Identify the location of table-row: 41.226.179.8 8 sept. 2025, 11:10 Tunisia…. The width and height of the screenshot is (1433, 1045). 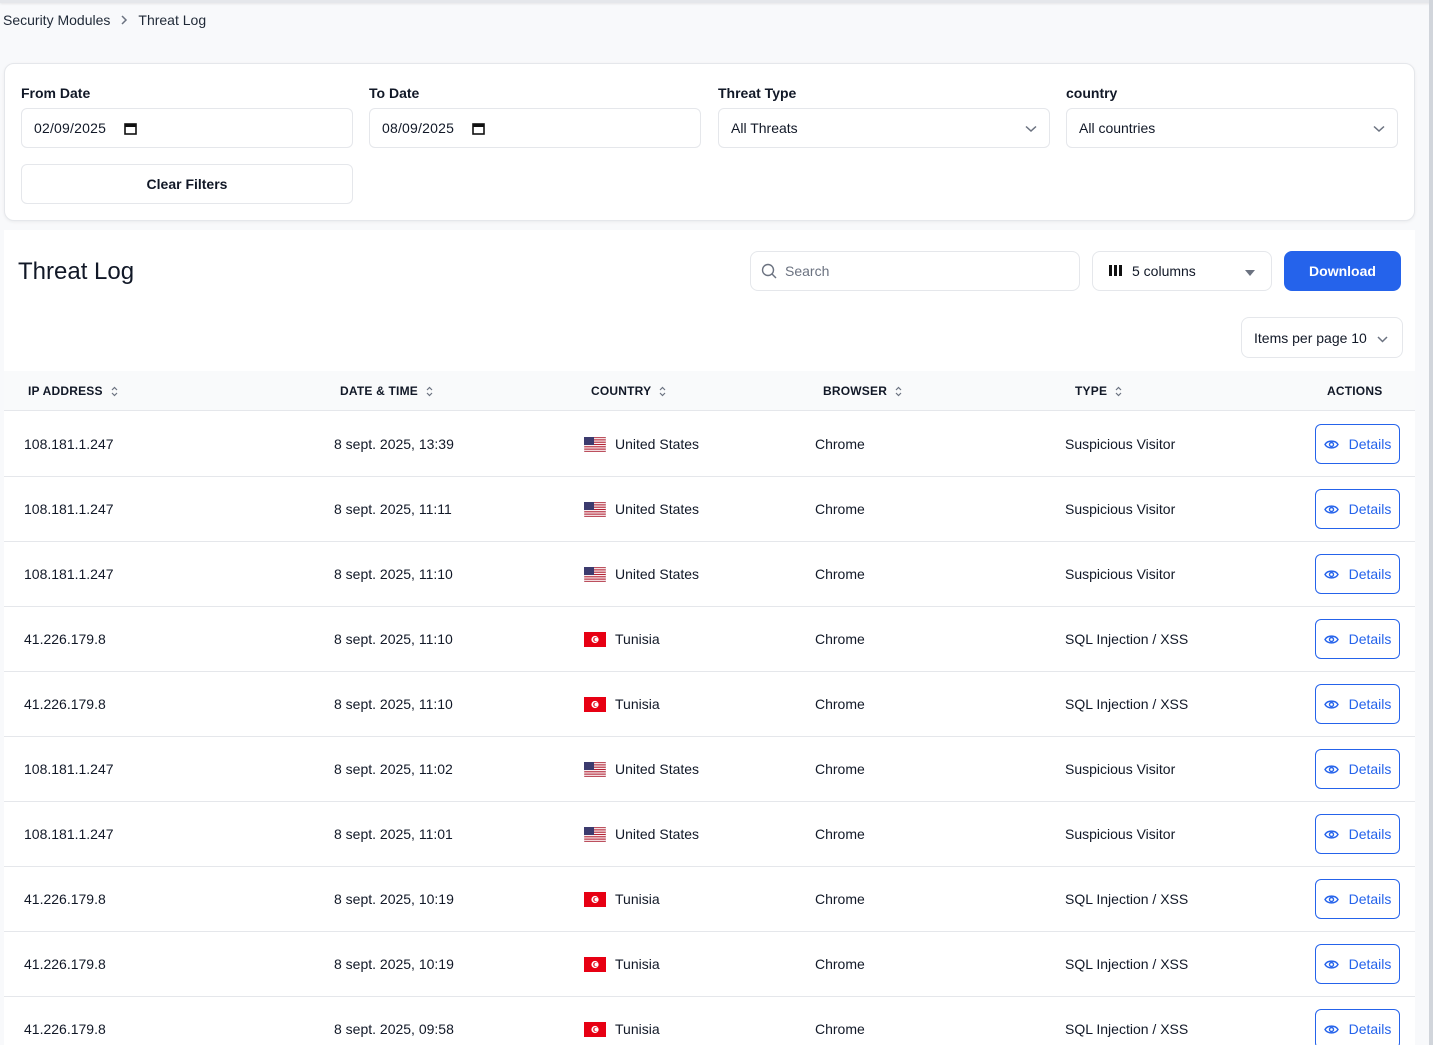
(709, 639).